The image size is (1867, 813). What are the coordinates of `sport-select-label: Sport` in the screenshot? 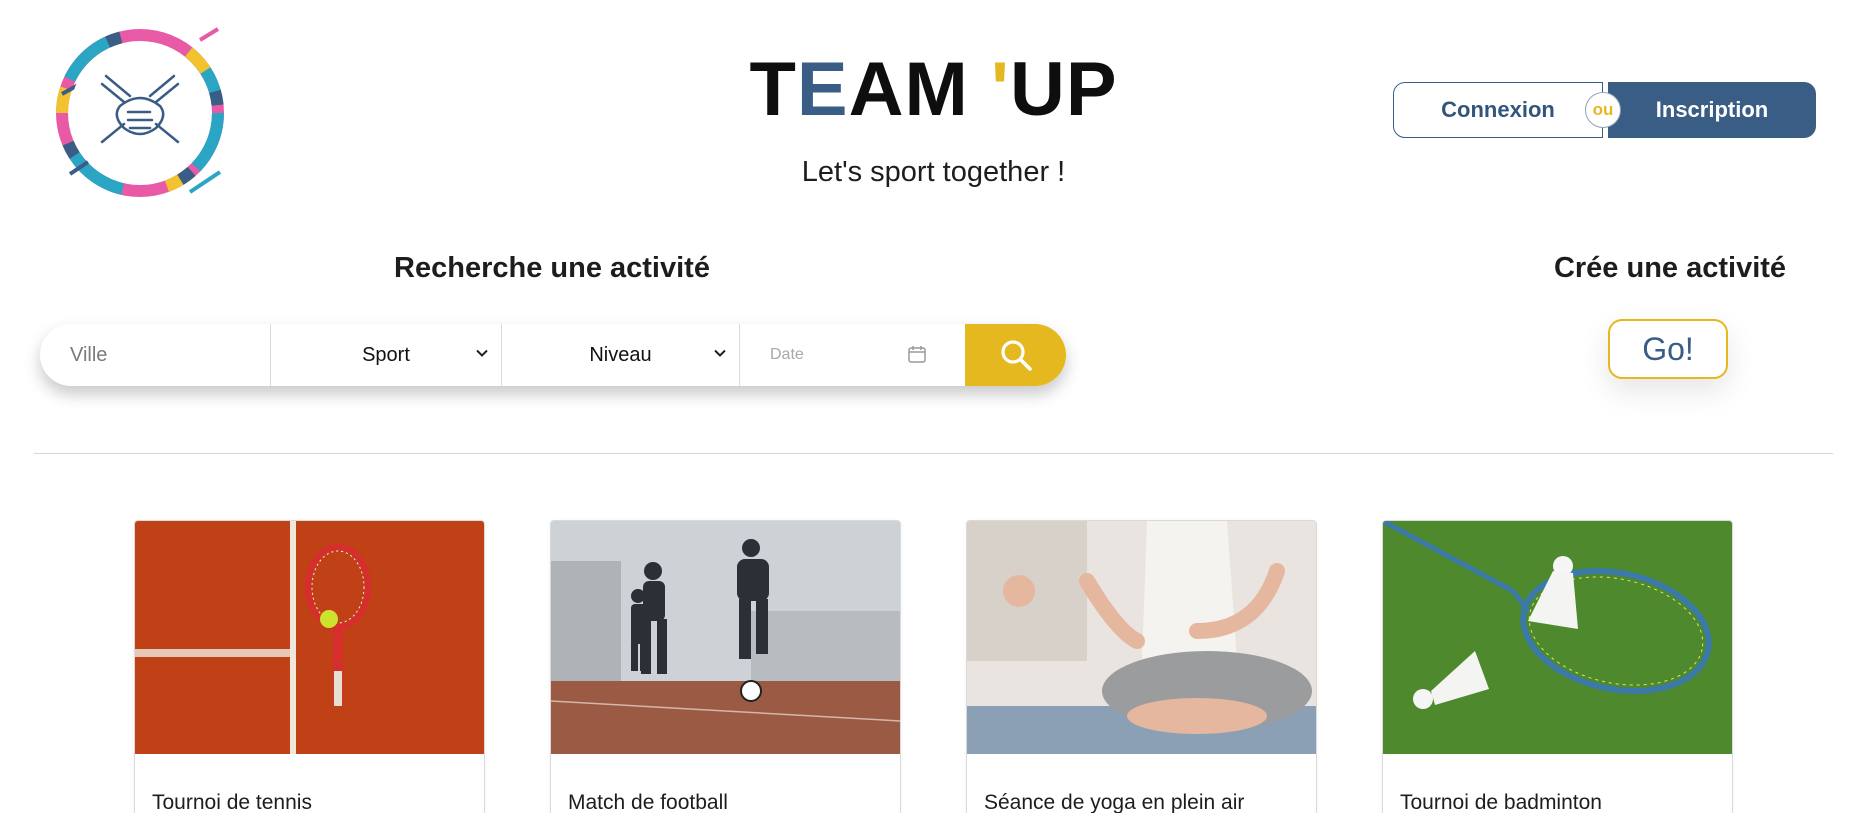 It's located at (386, 354).